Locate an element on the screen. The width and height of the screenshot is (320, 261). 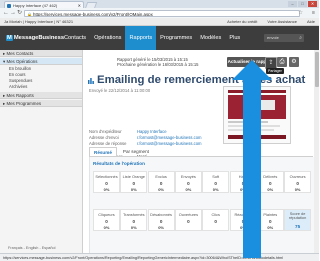
search-icon: ⌕ is located at coordinates (300, 38).